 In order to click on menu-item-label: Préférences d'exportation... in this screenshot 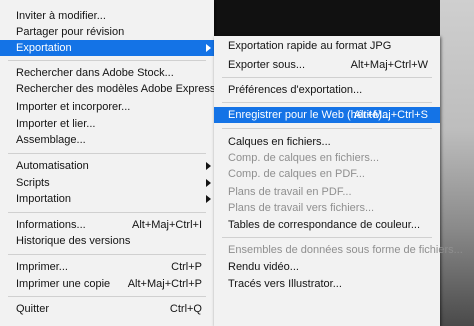, I will do `click(295, 90)`.